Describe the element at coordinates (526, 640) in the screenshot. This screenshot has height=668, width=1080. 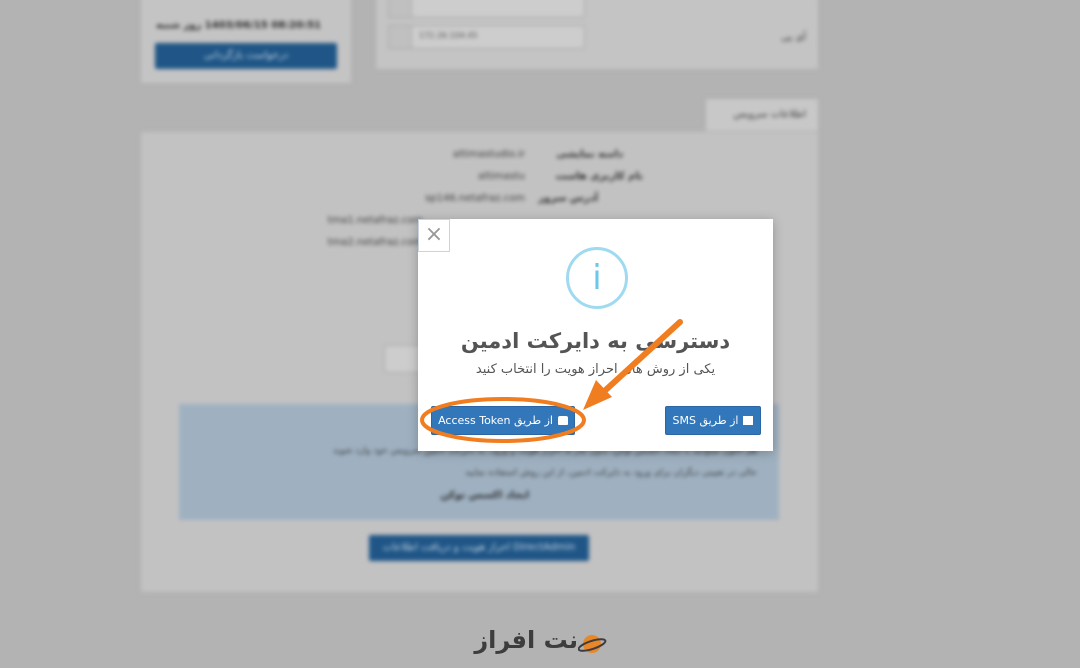
I see `logo-text: نت افراز` at that location.